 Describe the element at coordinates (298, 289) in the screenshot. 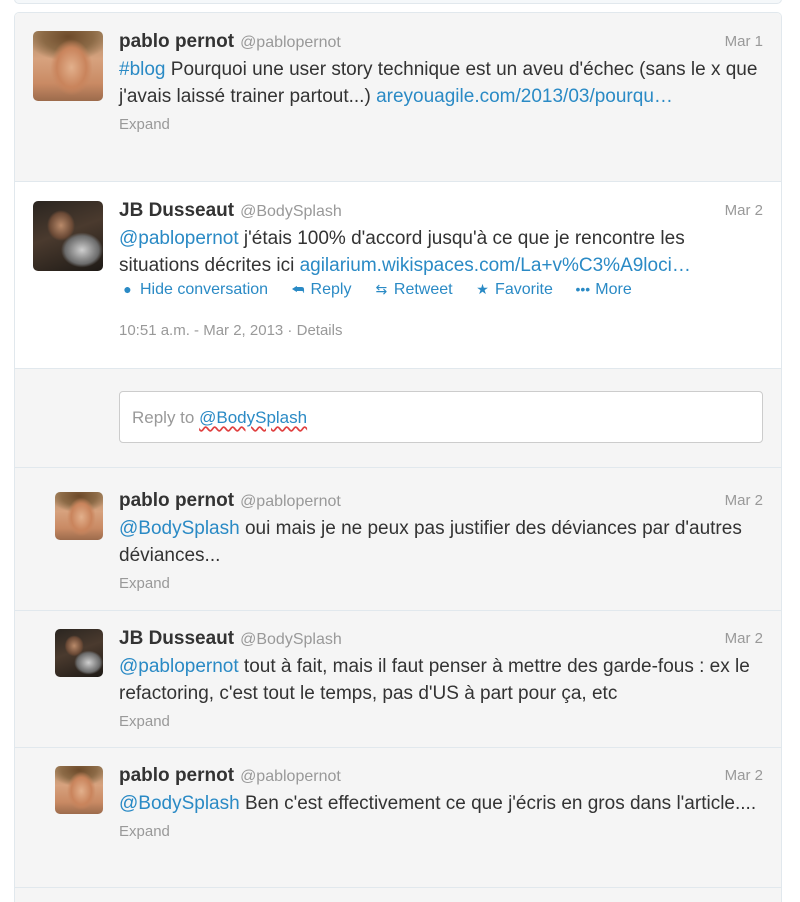

I see `reply-arrow-icon: ⮪` at that location.